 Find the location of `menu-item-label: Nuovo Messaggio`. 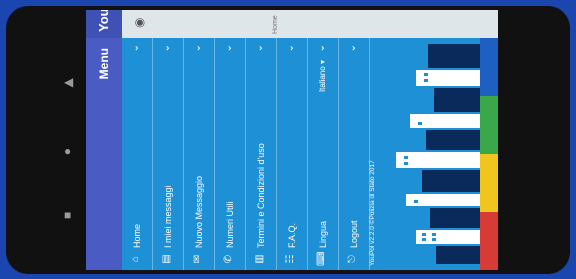

menu-item-label: Nuovo Messaggio is located at coordinates (199, 211).